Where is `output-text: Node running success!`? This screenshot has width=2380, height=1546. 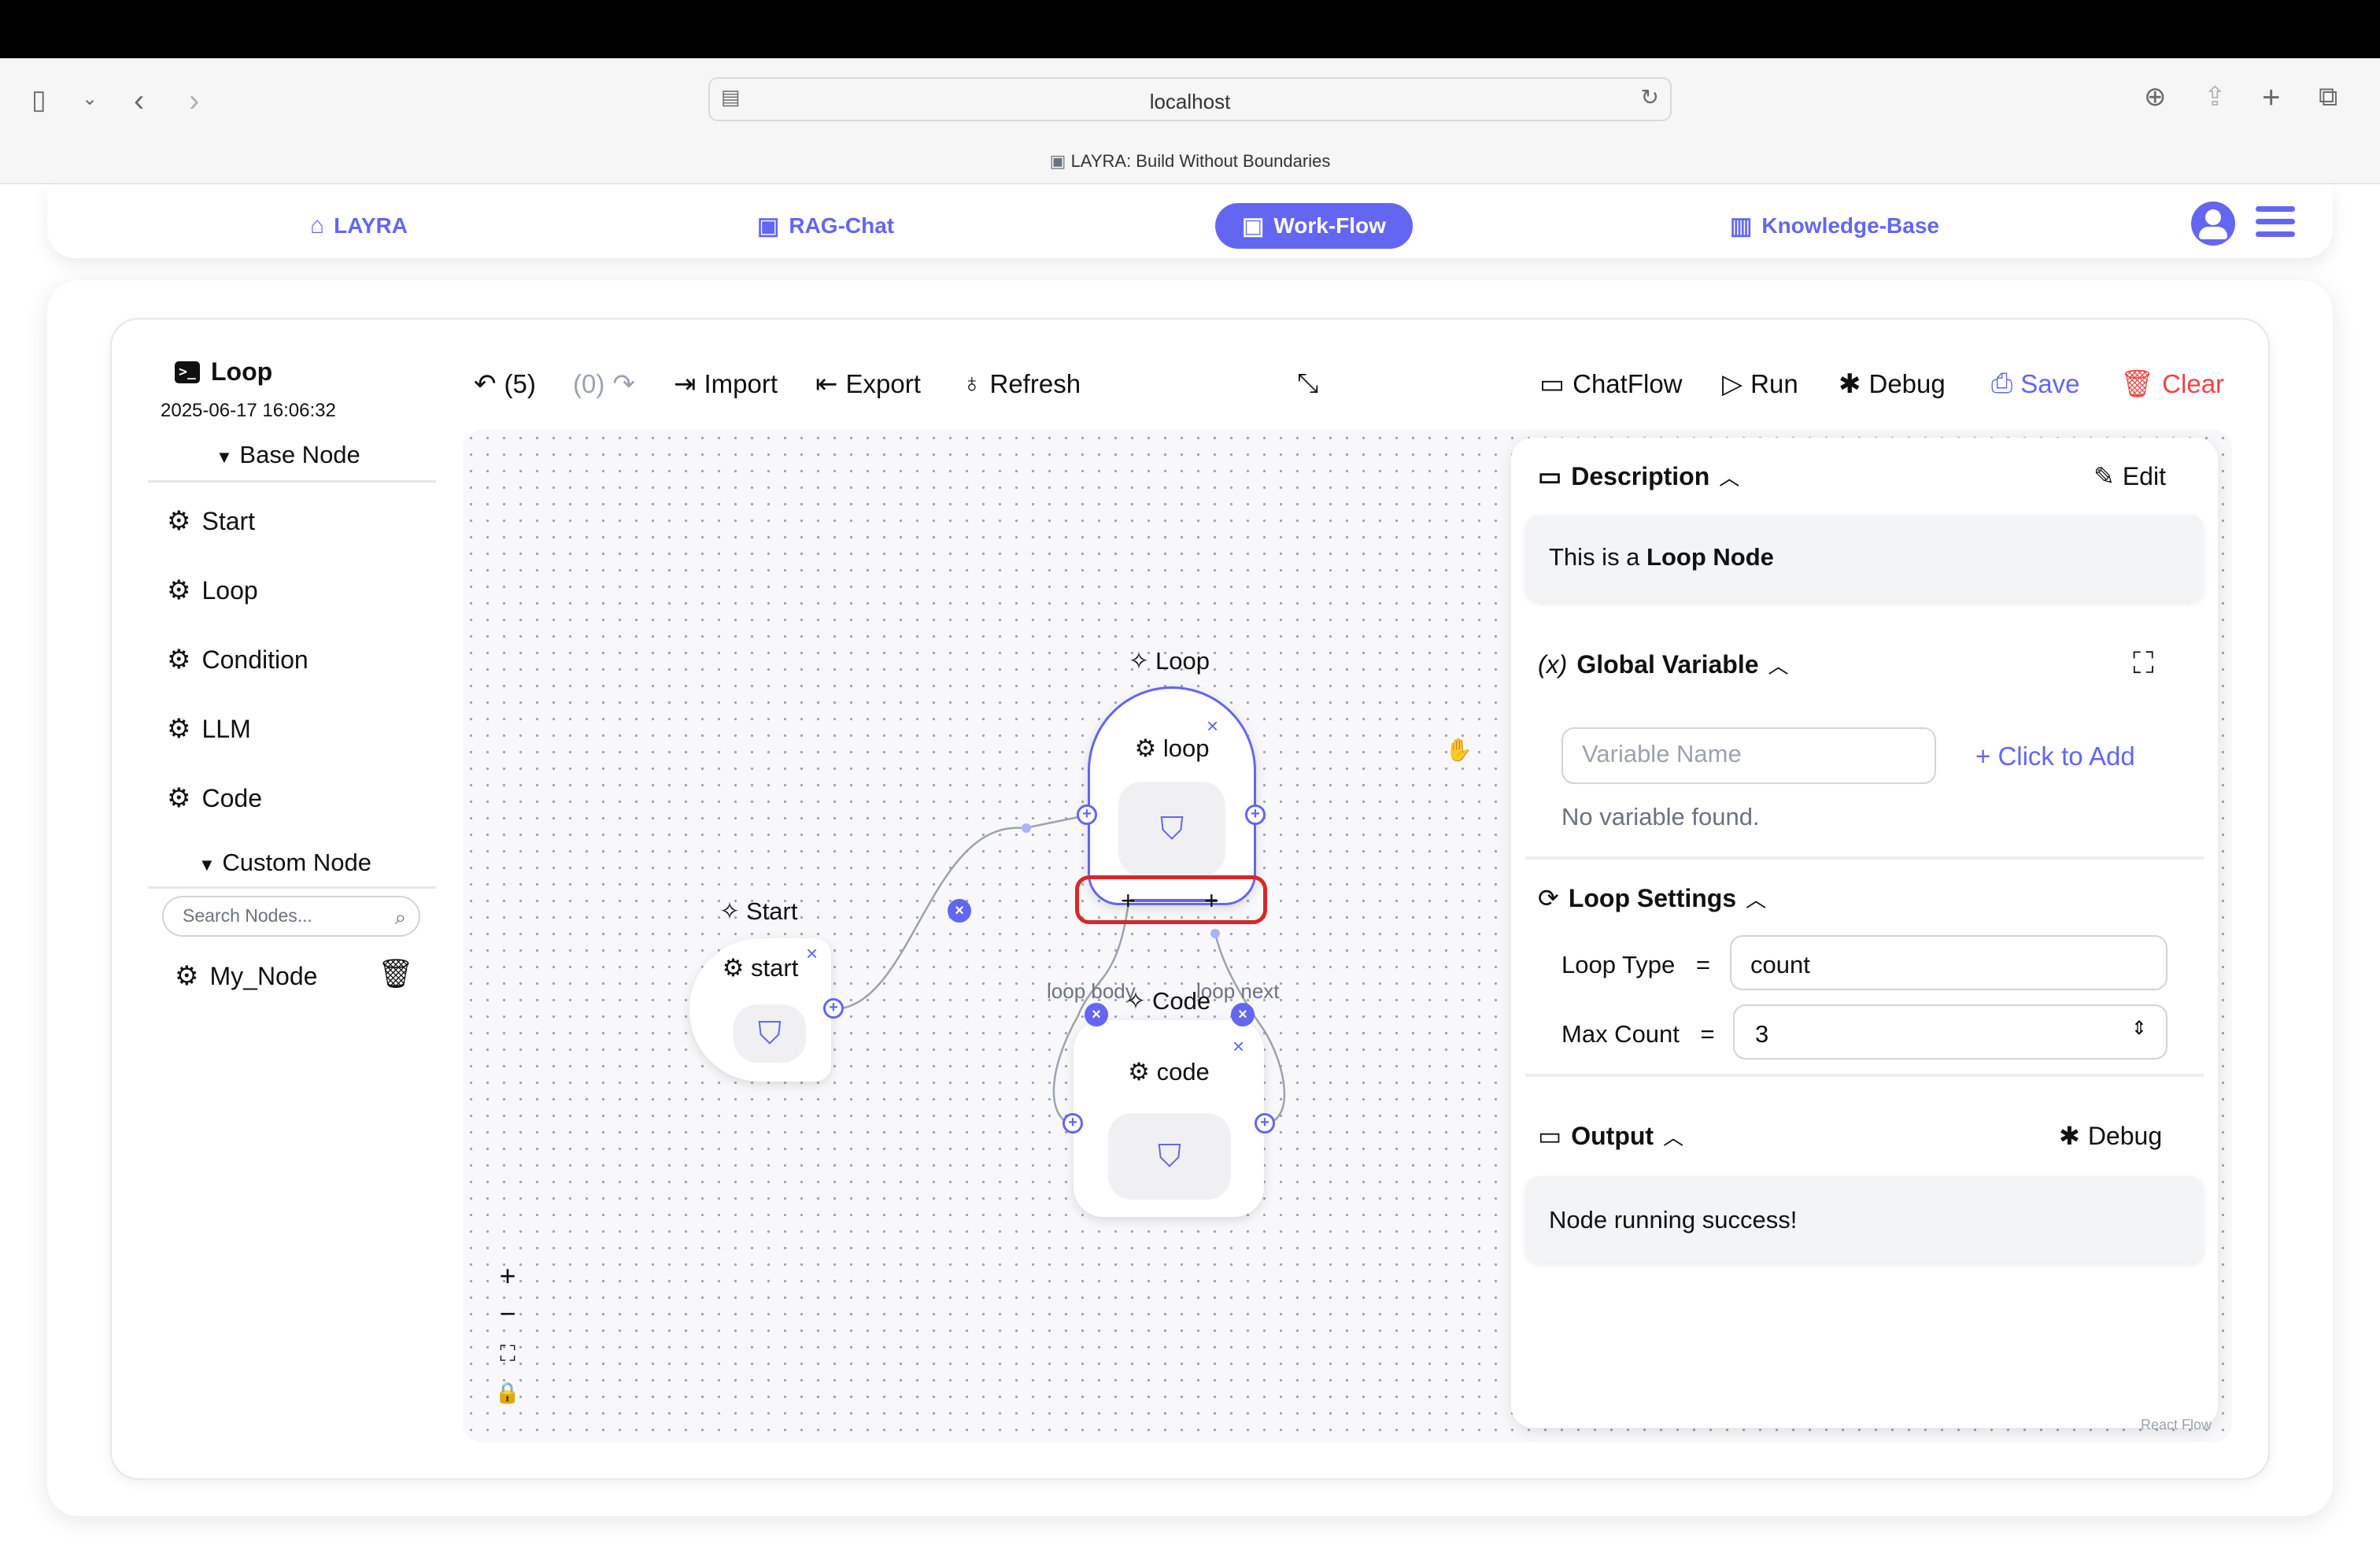 output-text: Node running success! is located at coordinates (1673, 1219).